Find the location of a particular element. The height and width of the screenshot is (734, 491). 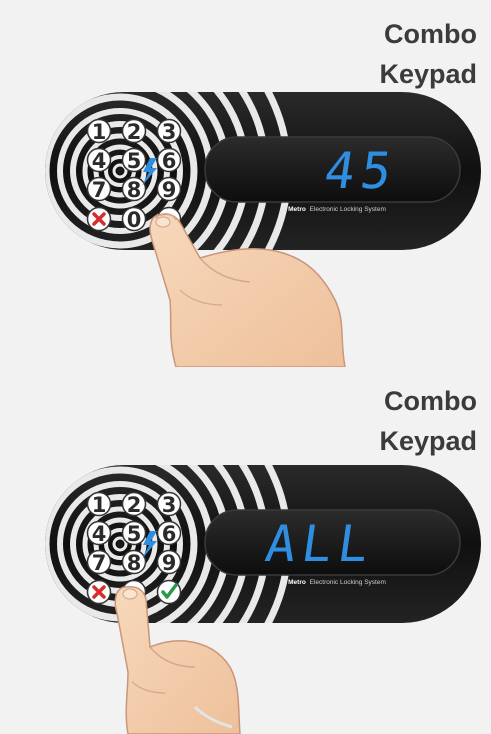

display-readout: ALL is located at coordinates (320, 543).